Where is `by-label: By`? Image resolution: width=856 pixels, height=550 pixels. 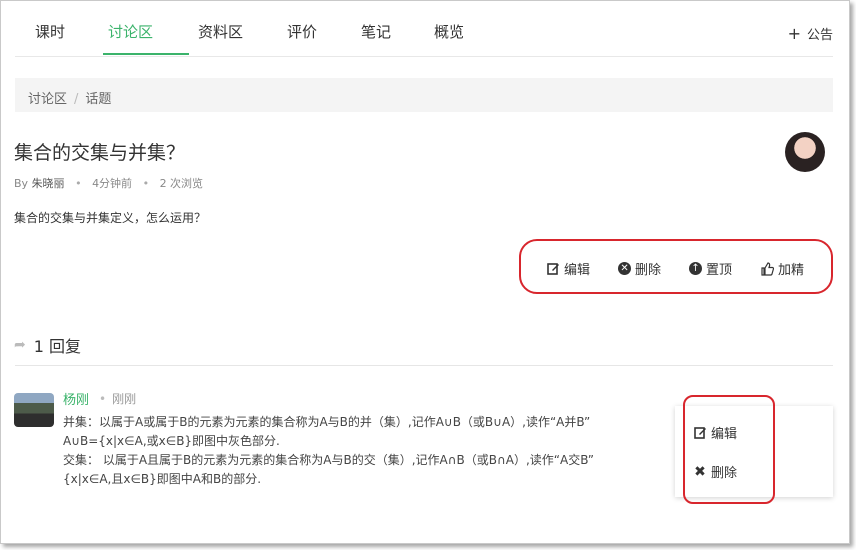
by-label: By is located at coordinates (21, 183).